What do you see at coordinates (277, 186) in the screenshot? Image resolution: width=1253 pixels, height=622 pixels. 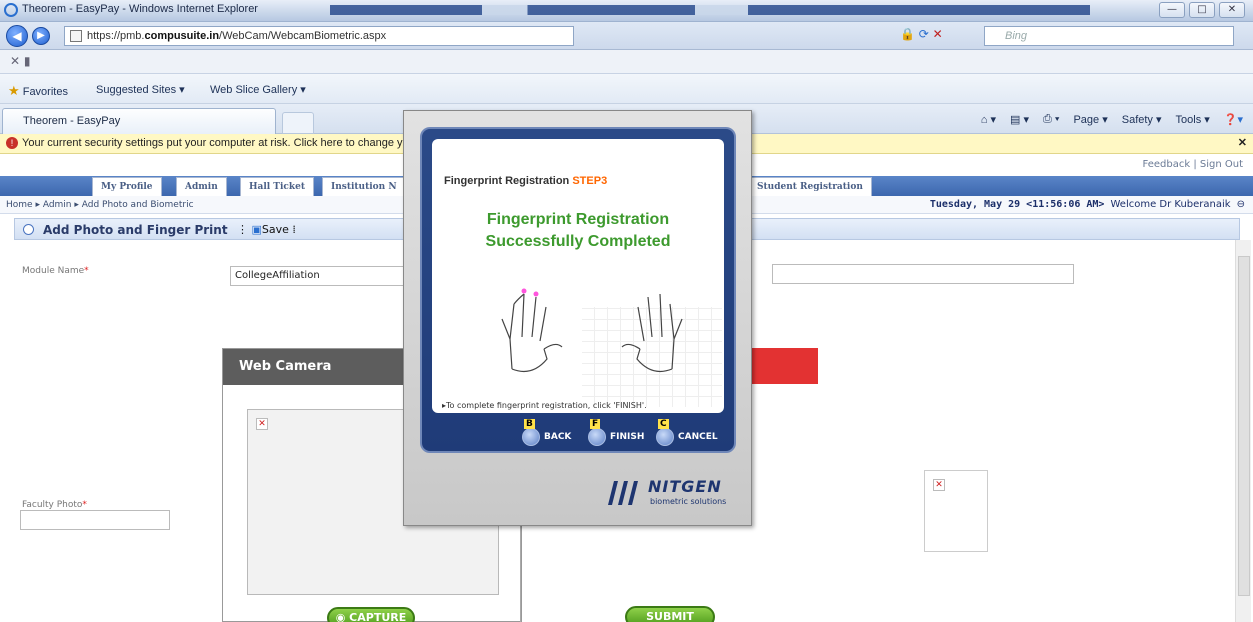 I see `menu-hall-ticket: Hall Ticket` at bounding box center [277, 186].